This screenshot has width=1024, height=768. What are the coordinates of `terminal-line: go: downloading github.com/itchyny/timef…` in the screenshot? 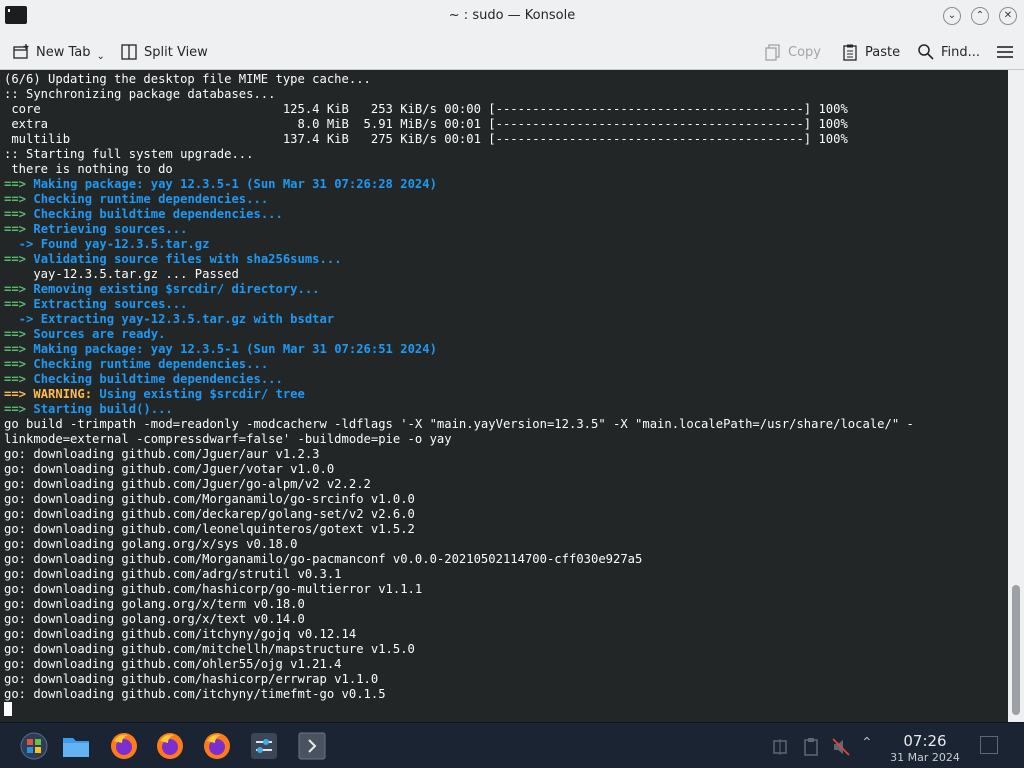 It's located at (506, 694).